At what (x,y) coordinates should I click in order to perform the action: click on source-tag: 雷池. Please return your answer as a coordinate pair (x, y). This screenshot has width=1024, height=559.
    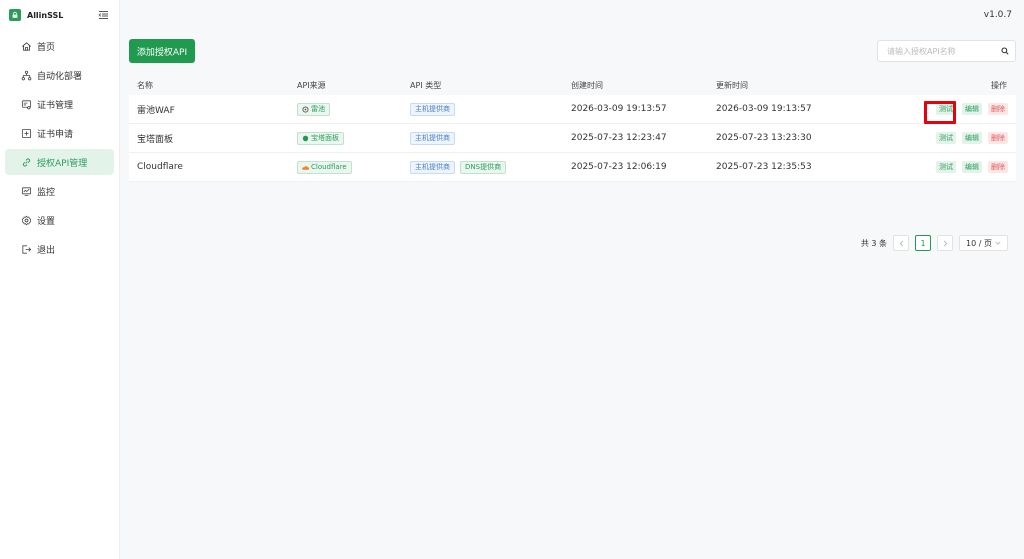
    Looking at the image, I should click on (313, 109).